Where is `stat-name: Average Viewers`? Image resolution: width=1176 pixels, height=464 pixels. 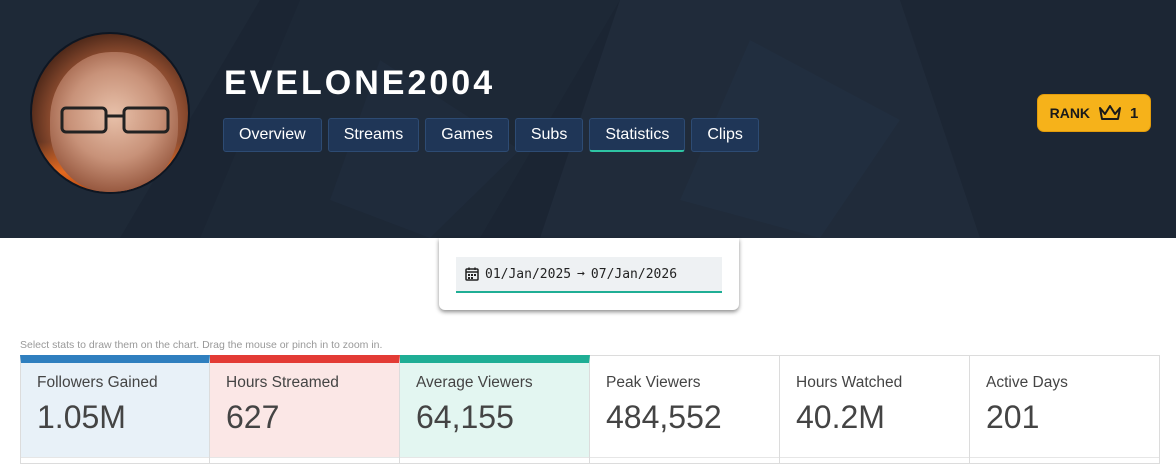 stat-name: Average Viewers is located at coordinates (474, 382).